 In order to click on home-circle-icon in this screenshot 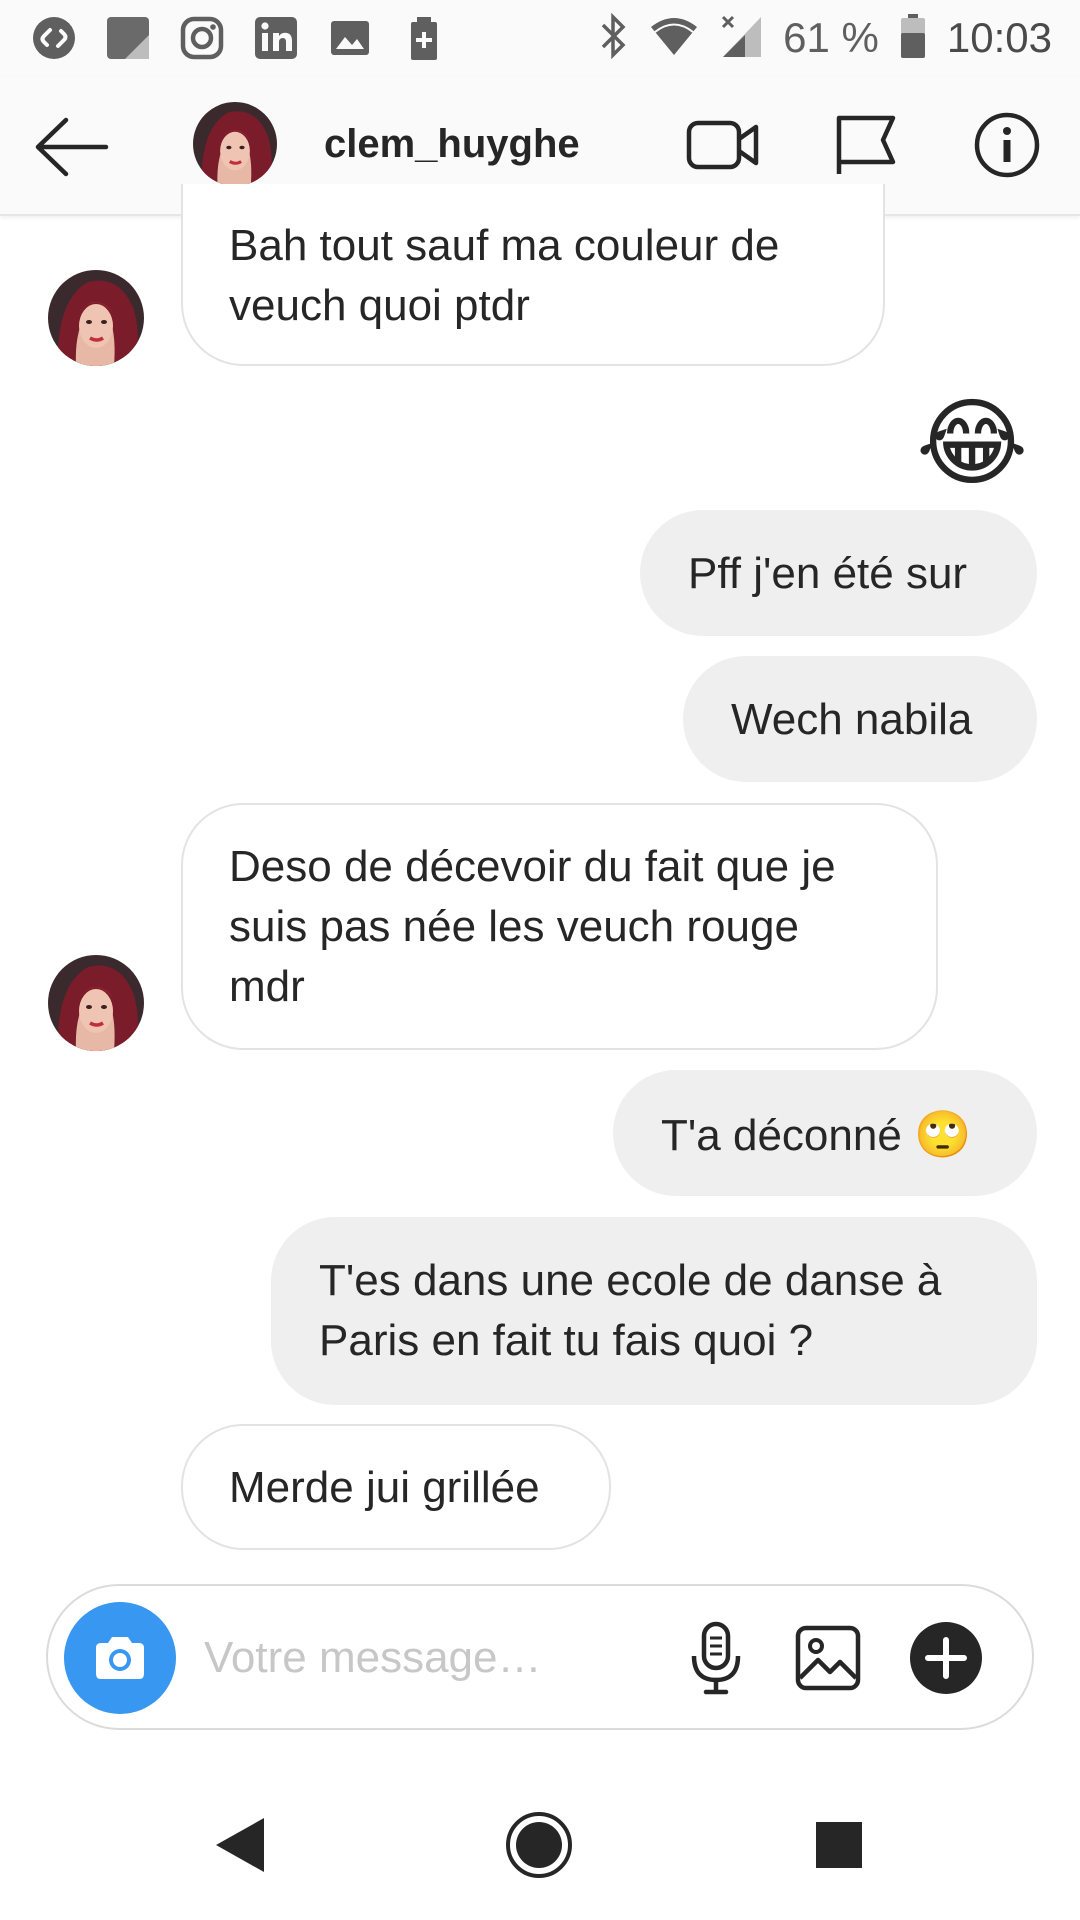, I will do `click(539, 1845)`.